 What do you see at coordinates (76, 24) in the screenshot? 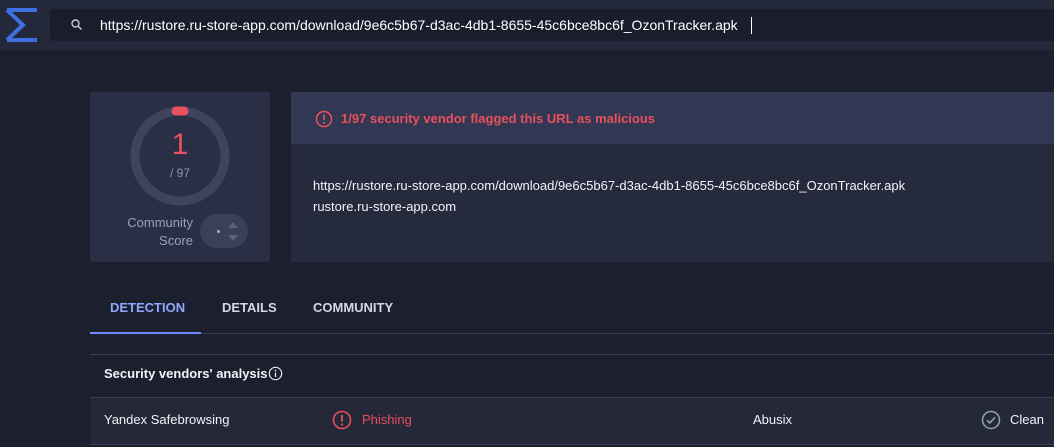
I see `search-icon` at bounding box center [76, 24].